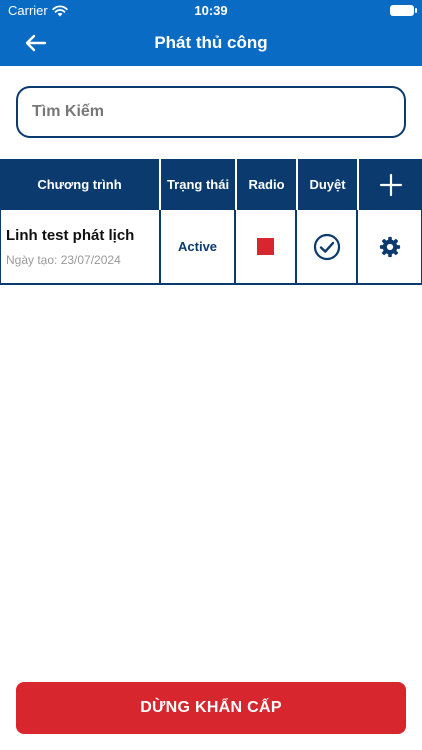 The image size is (422, 750). Describe the element at coordinates (63, 259) in the screenshot. I see `program-created-date: Ngày tạo: 23/07/2024` at that location.